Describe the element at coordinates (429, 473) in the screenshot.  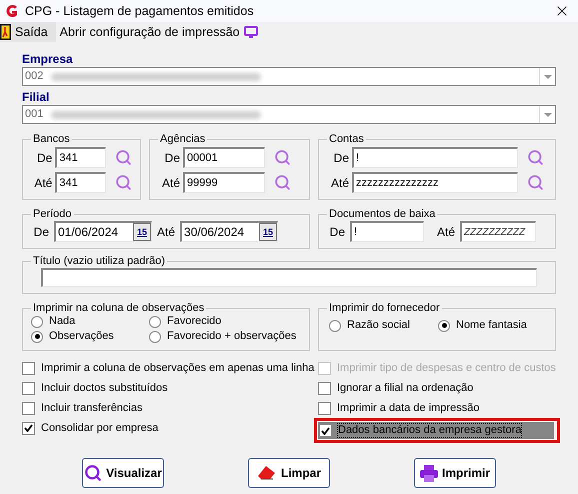
I see `printer-icon` at that location.